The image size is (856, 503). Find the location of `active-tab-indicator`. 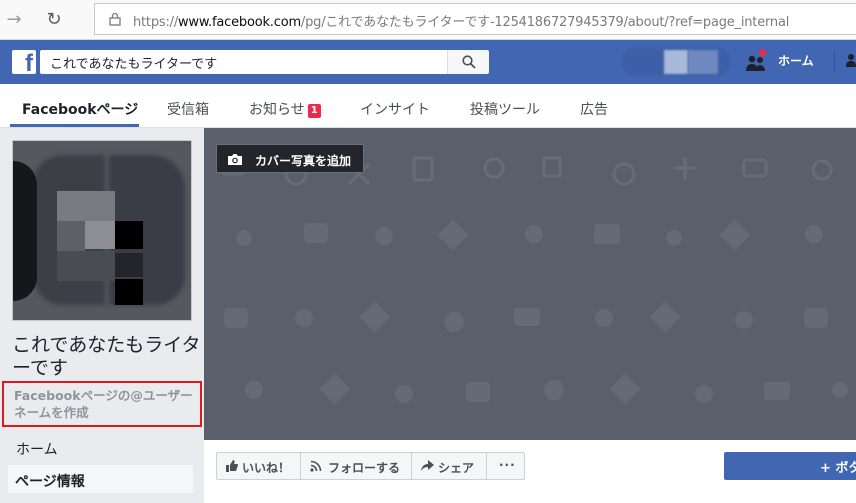

active-tab-indicator is located at coordinates (74, 125).